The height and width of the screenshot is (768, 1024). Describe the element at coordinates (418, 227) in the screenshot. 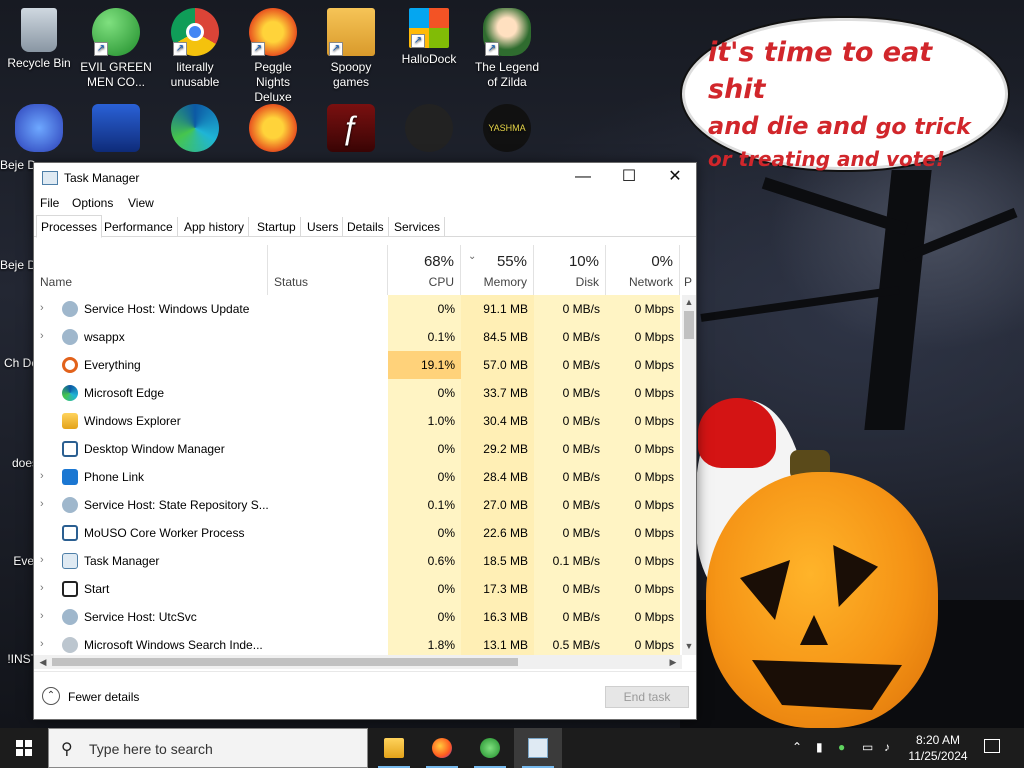

I see `tab-services: Services` at that location.